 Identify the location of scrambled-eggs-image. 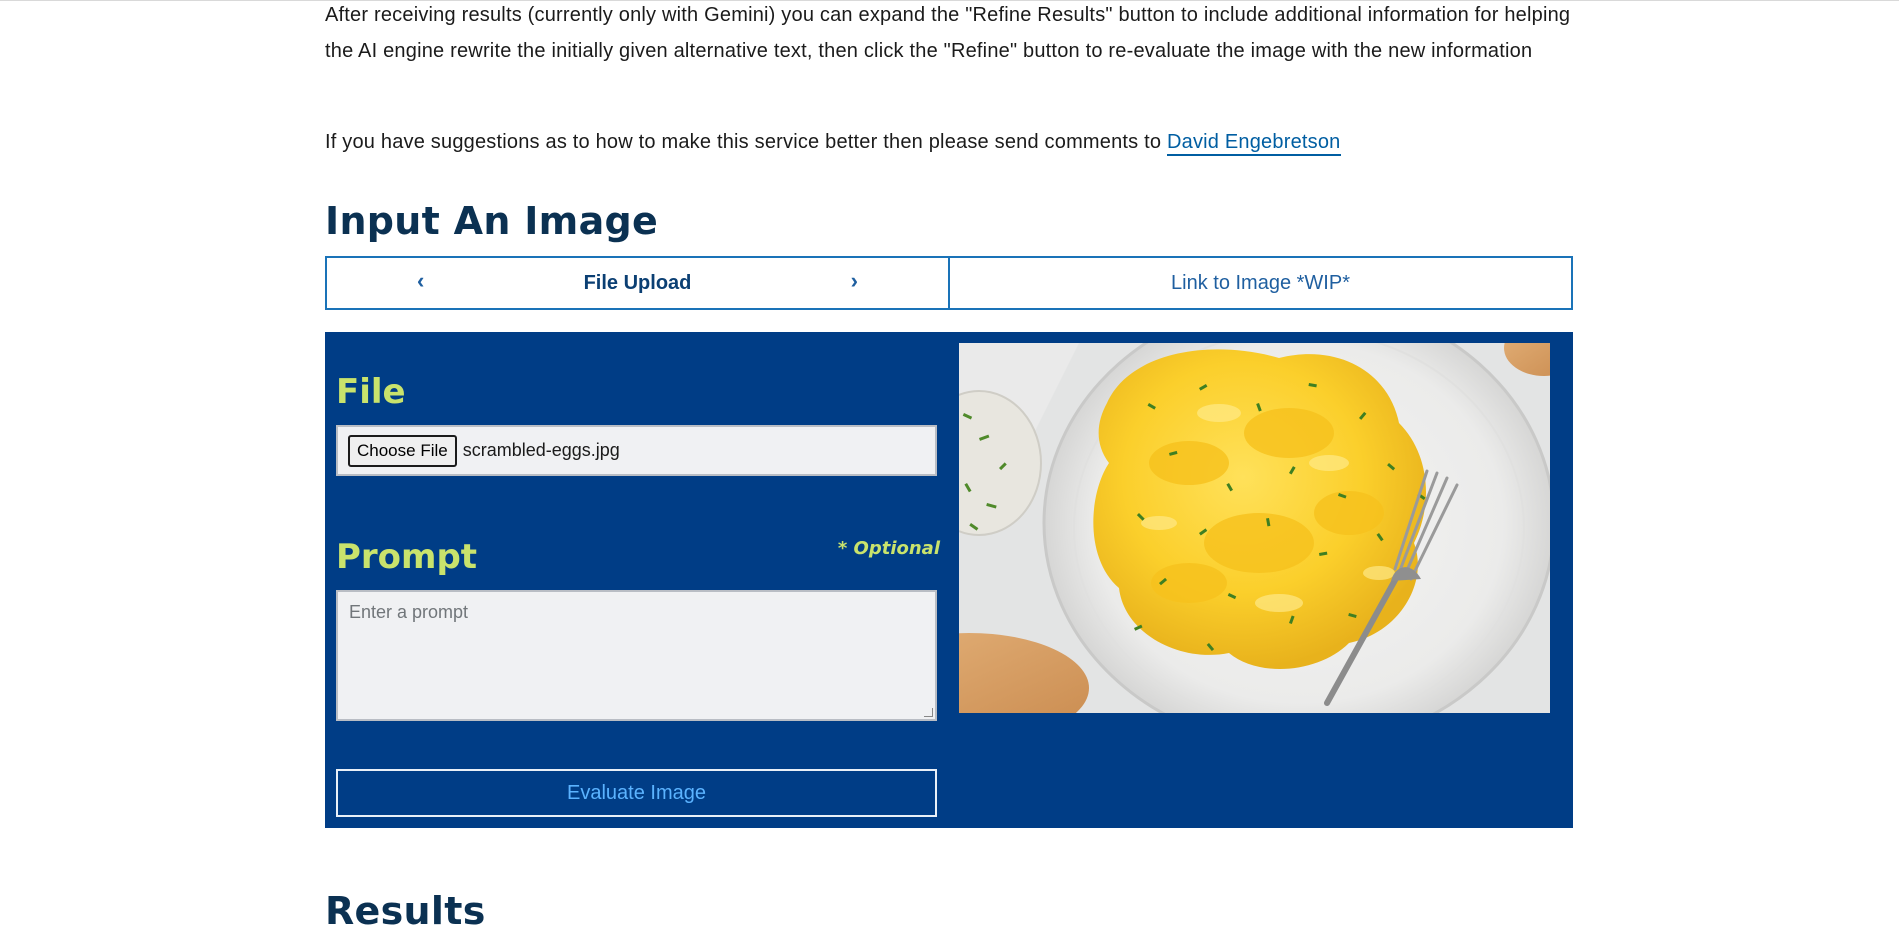
(1254, 528).